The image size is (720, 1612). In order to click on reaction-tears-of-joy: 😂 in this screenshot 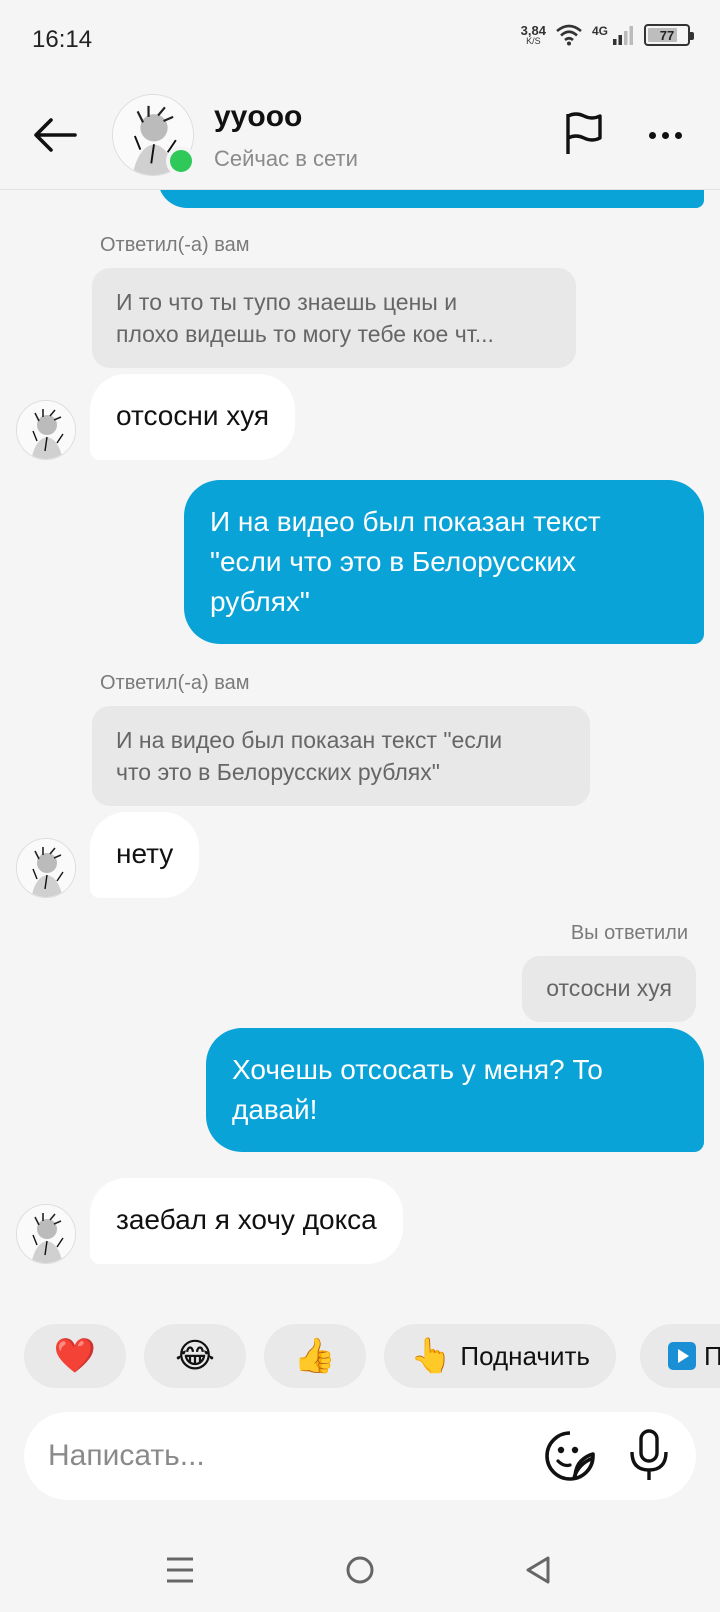, I will do `click(195, 1356)`.